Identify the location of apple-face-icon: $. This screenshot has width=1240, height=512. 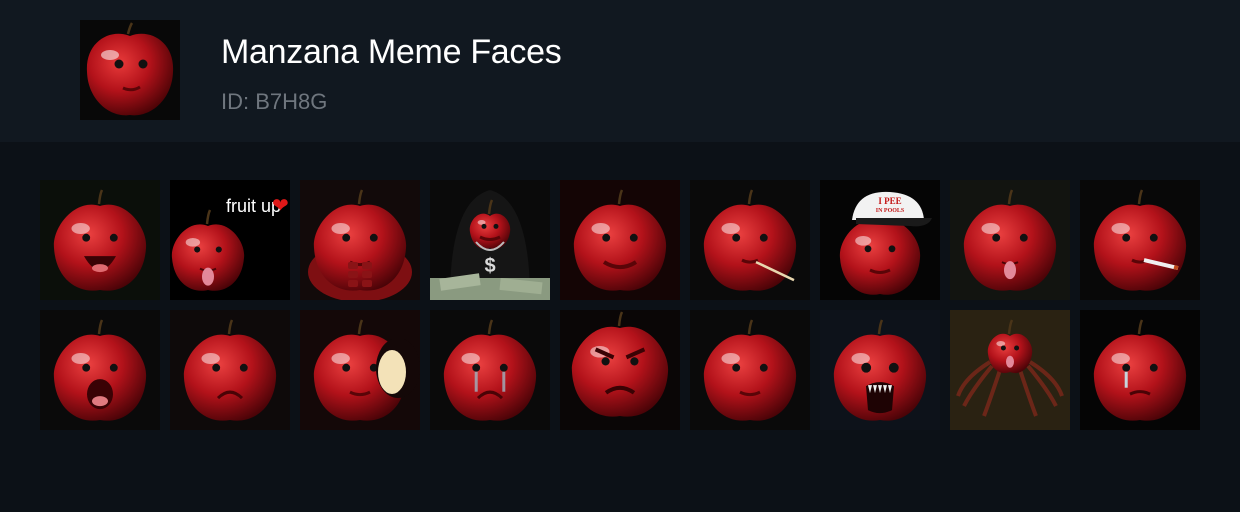
(490, 240).